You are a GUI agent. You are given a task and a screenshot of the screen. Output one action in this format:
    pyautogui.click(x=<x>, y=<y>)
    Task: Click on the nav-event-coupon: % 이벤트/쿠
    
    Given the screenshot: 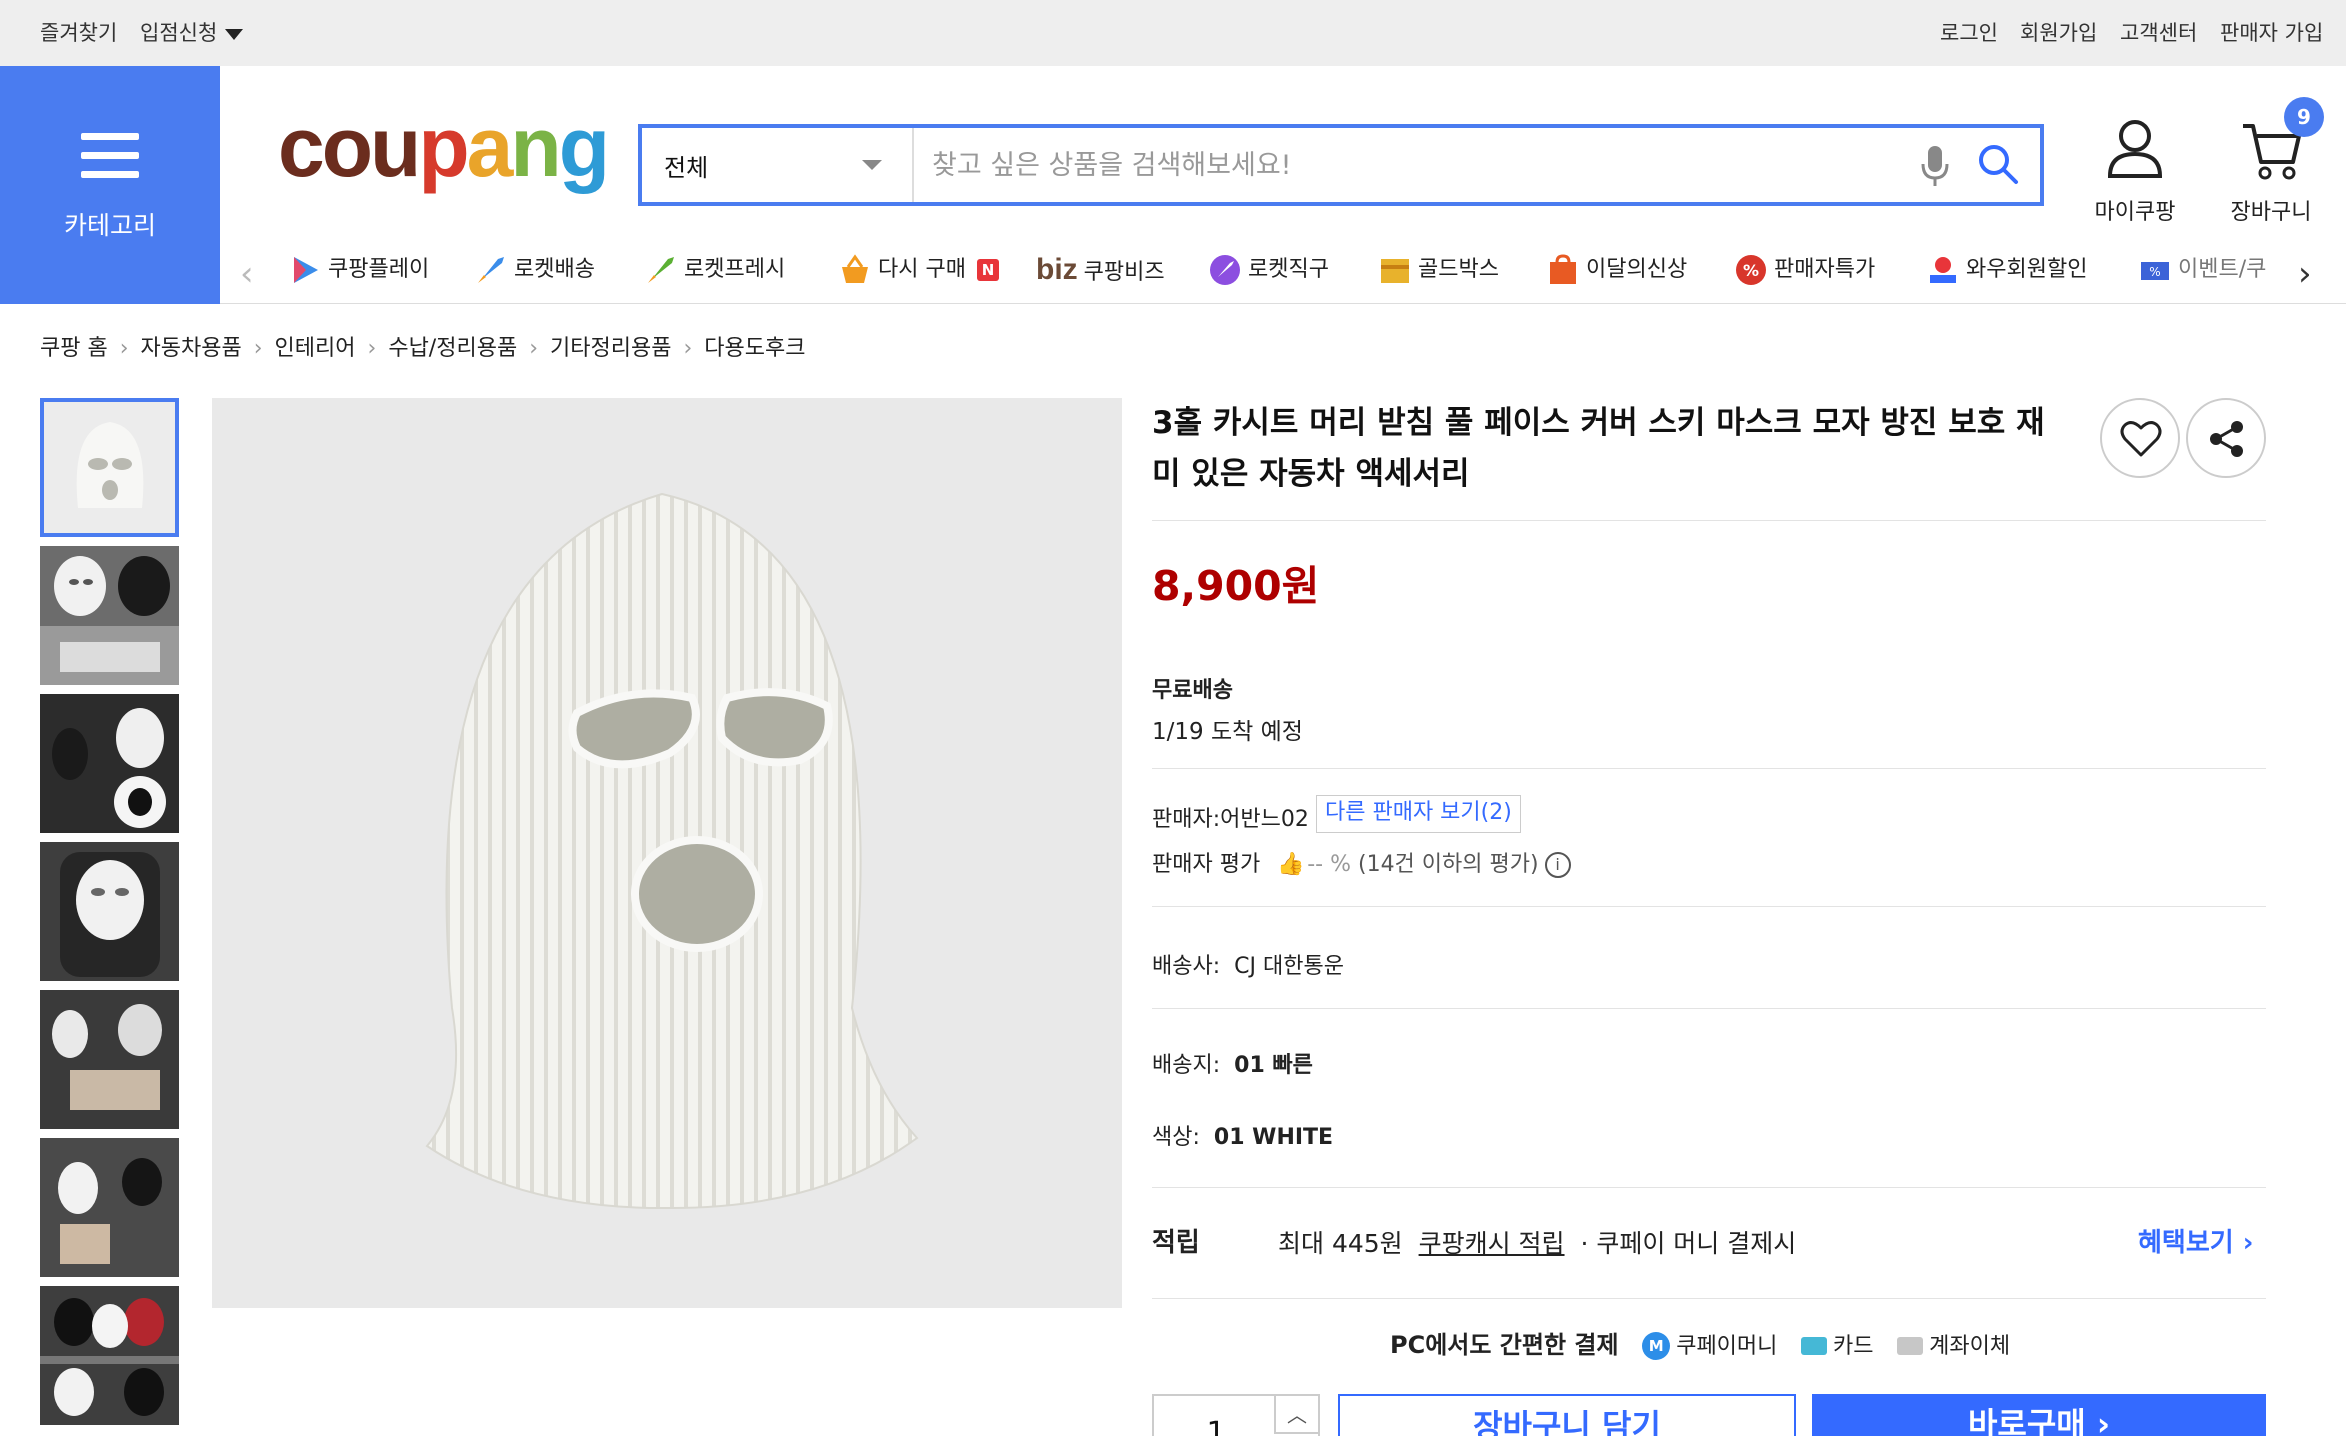 What is the action you would take?
    pyautogui.click(x=2218, y=270)
    